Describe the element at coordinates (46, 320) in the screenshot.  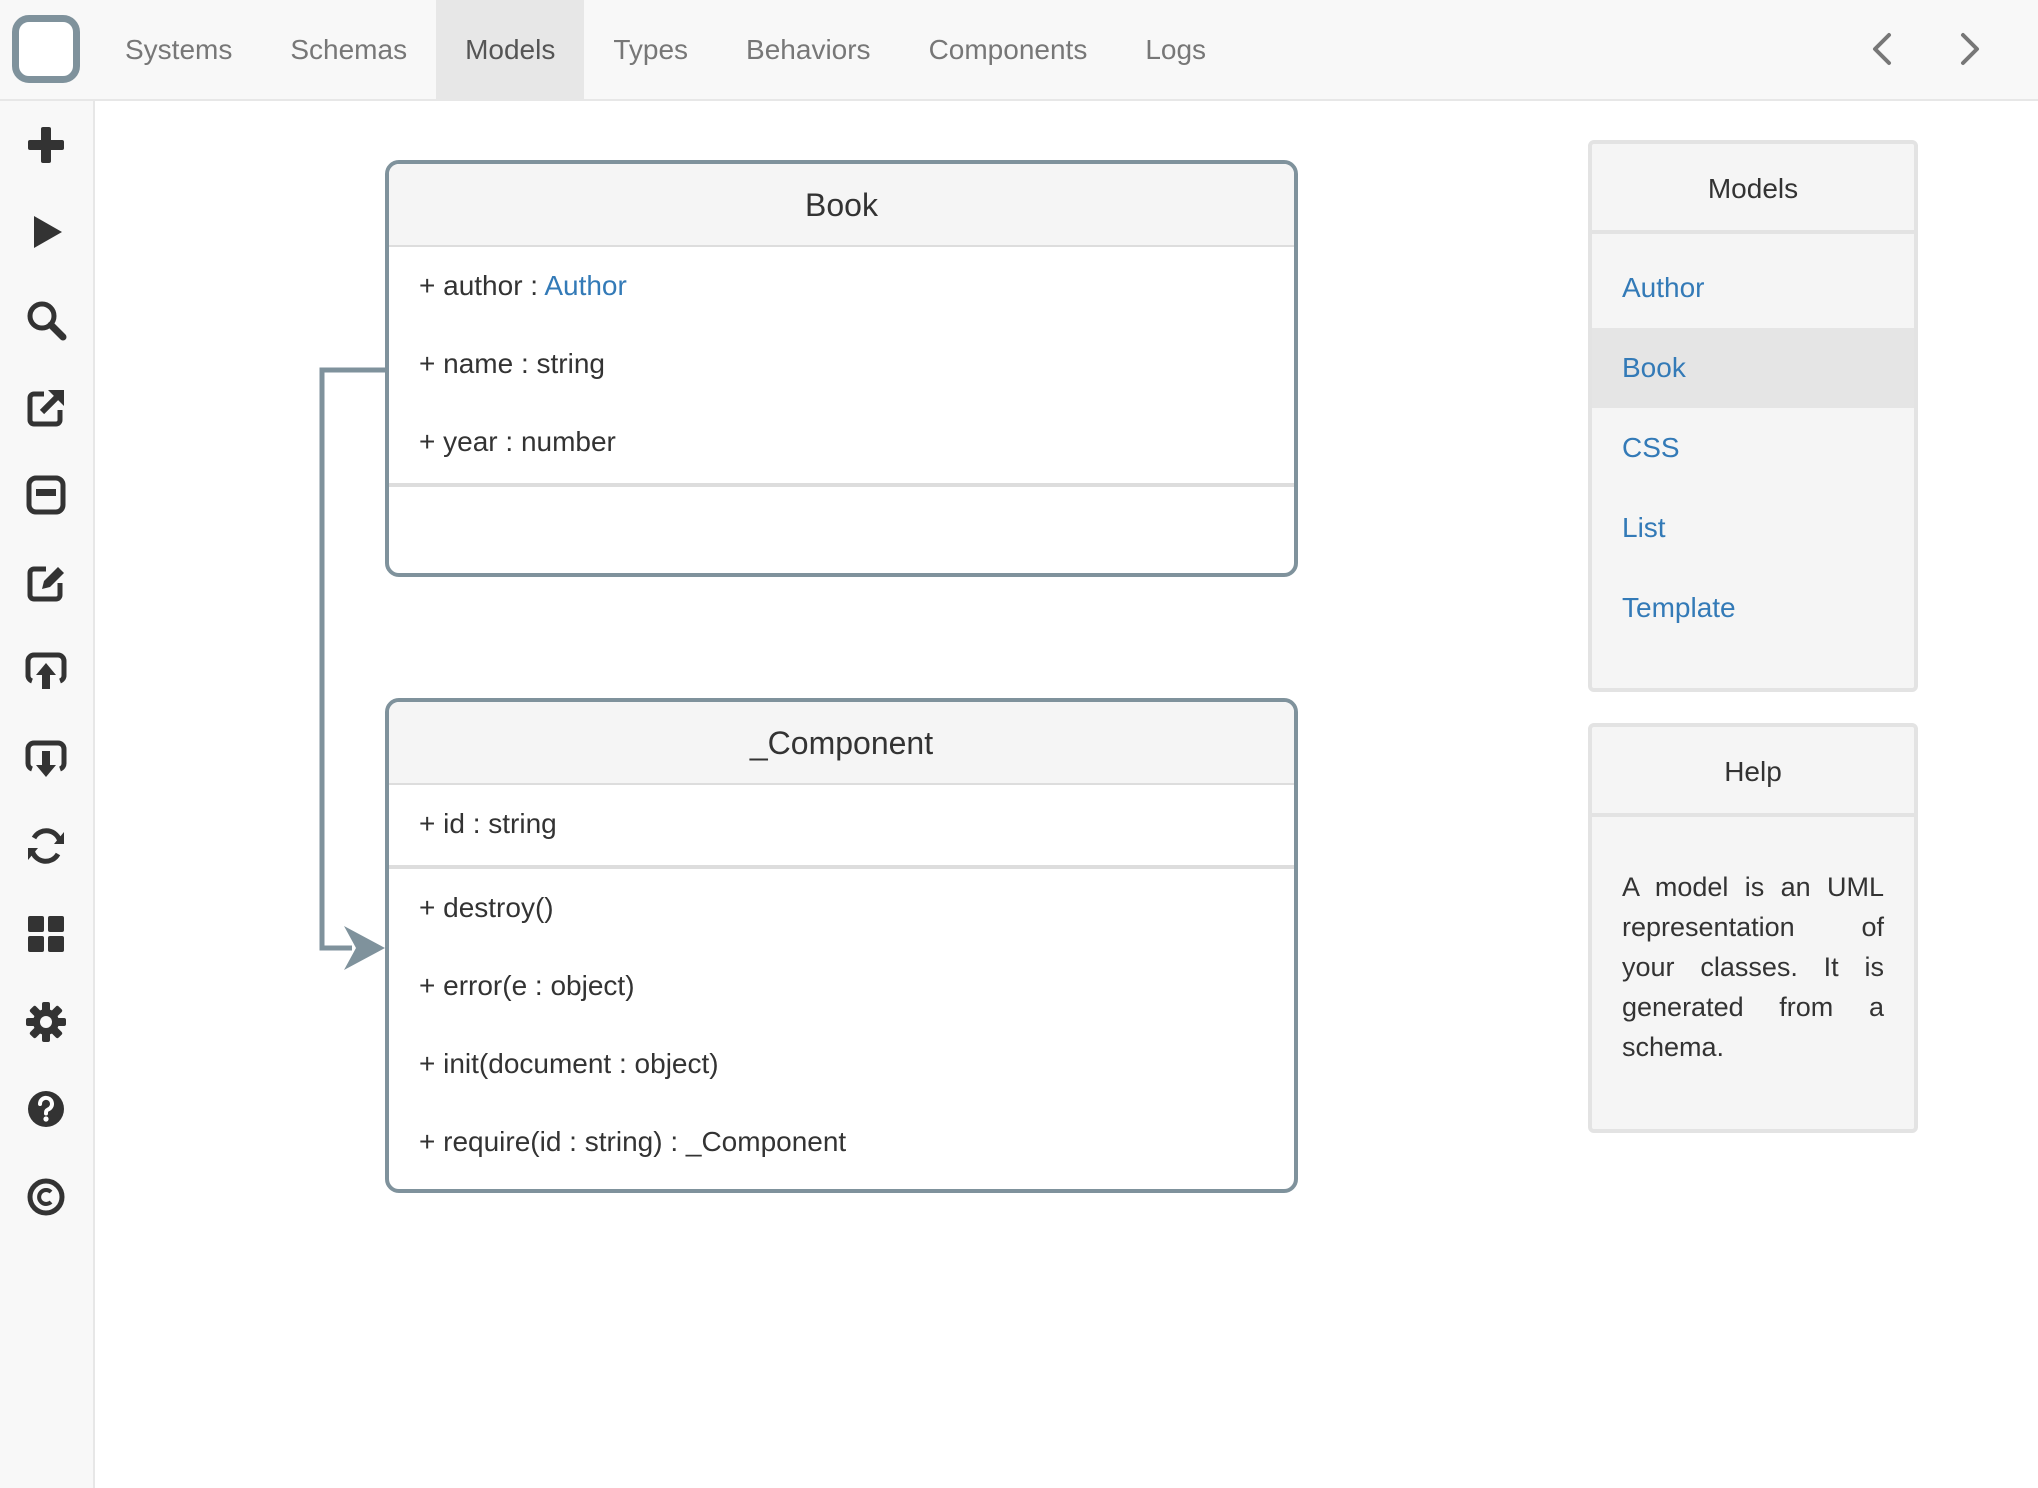
I see `search-icon` at that location.